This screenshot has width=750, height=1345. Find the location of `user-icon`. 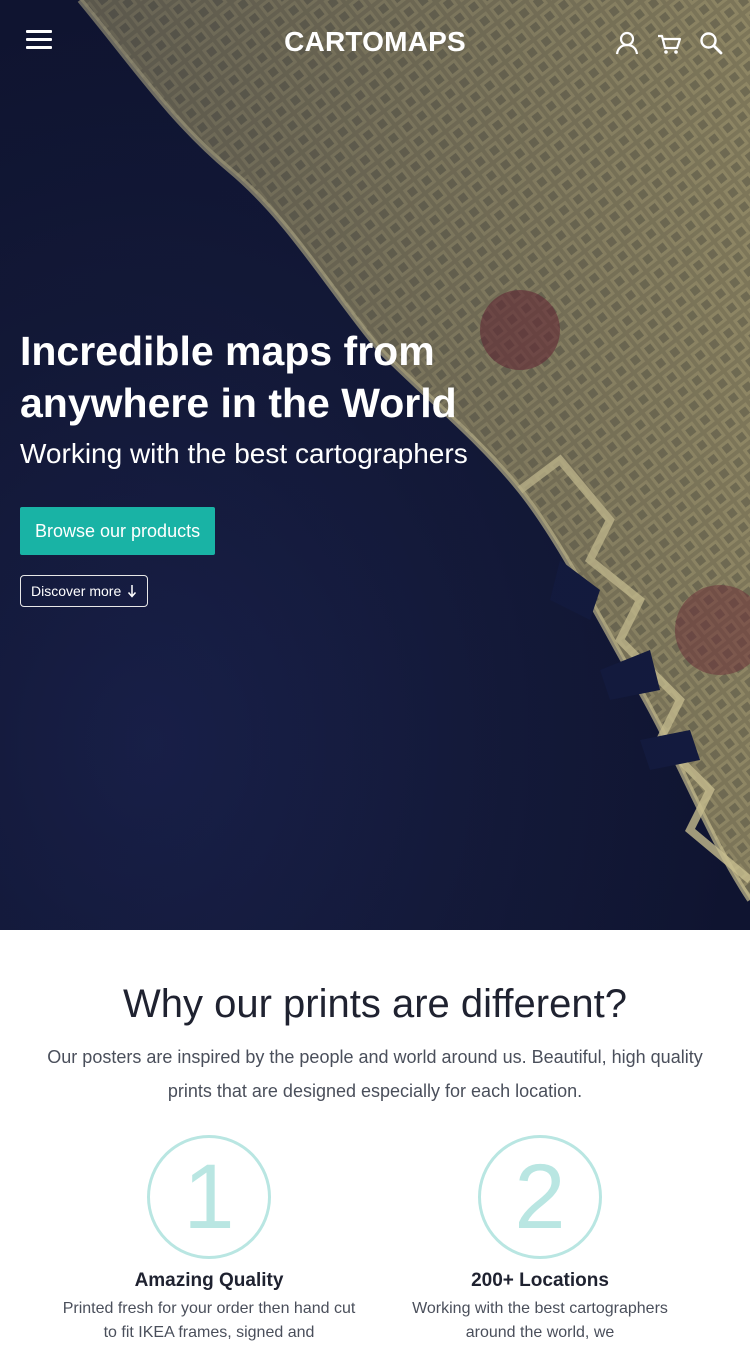

user-icon is located at coordinates (627, 43).